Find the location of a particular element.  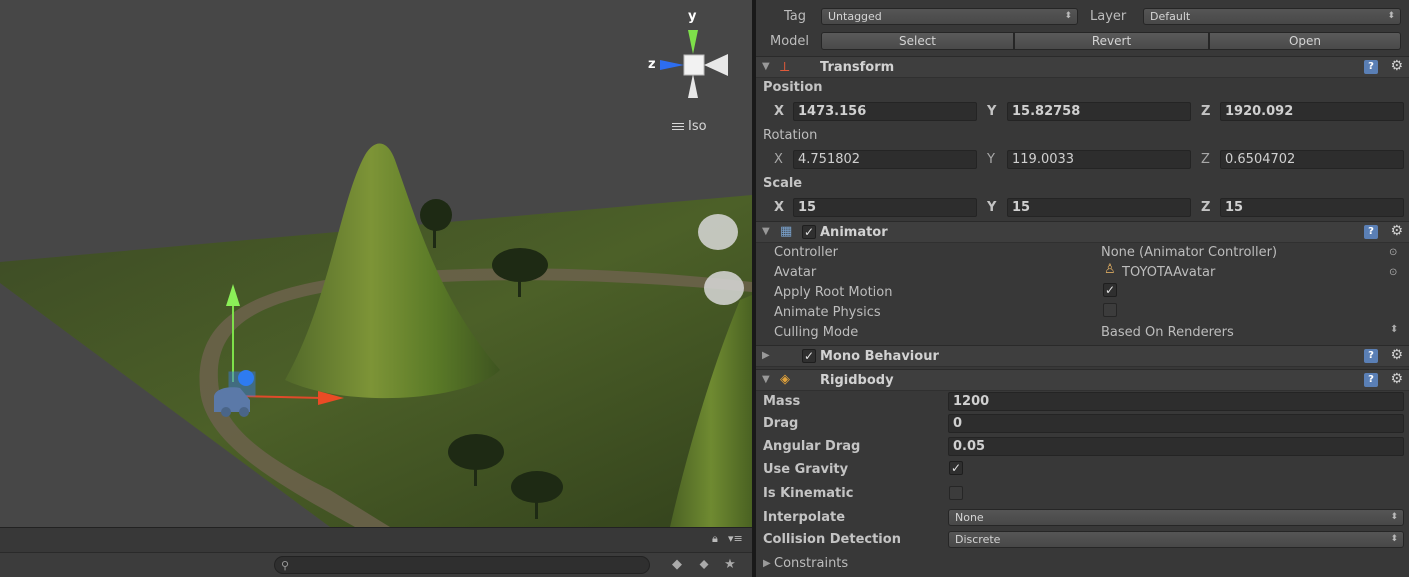

gizmo-y-label: y is located at coordinates (692, 16).